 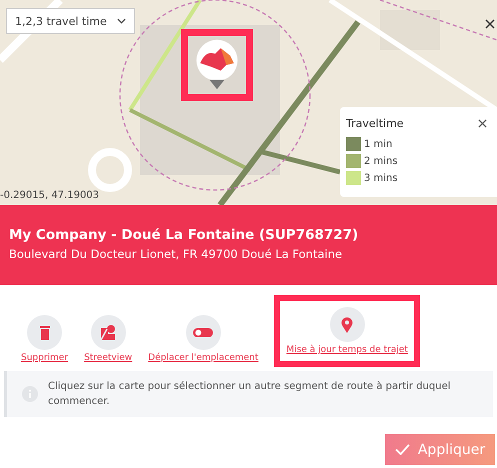 I want to click on check-icon, so click(x=402, y=449).